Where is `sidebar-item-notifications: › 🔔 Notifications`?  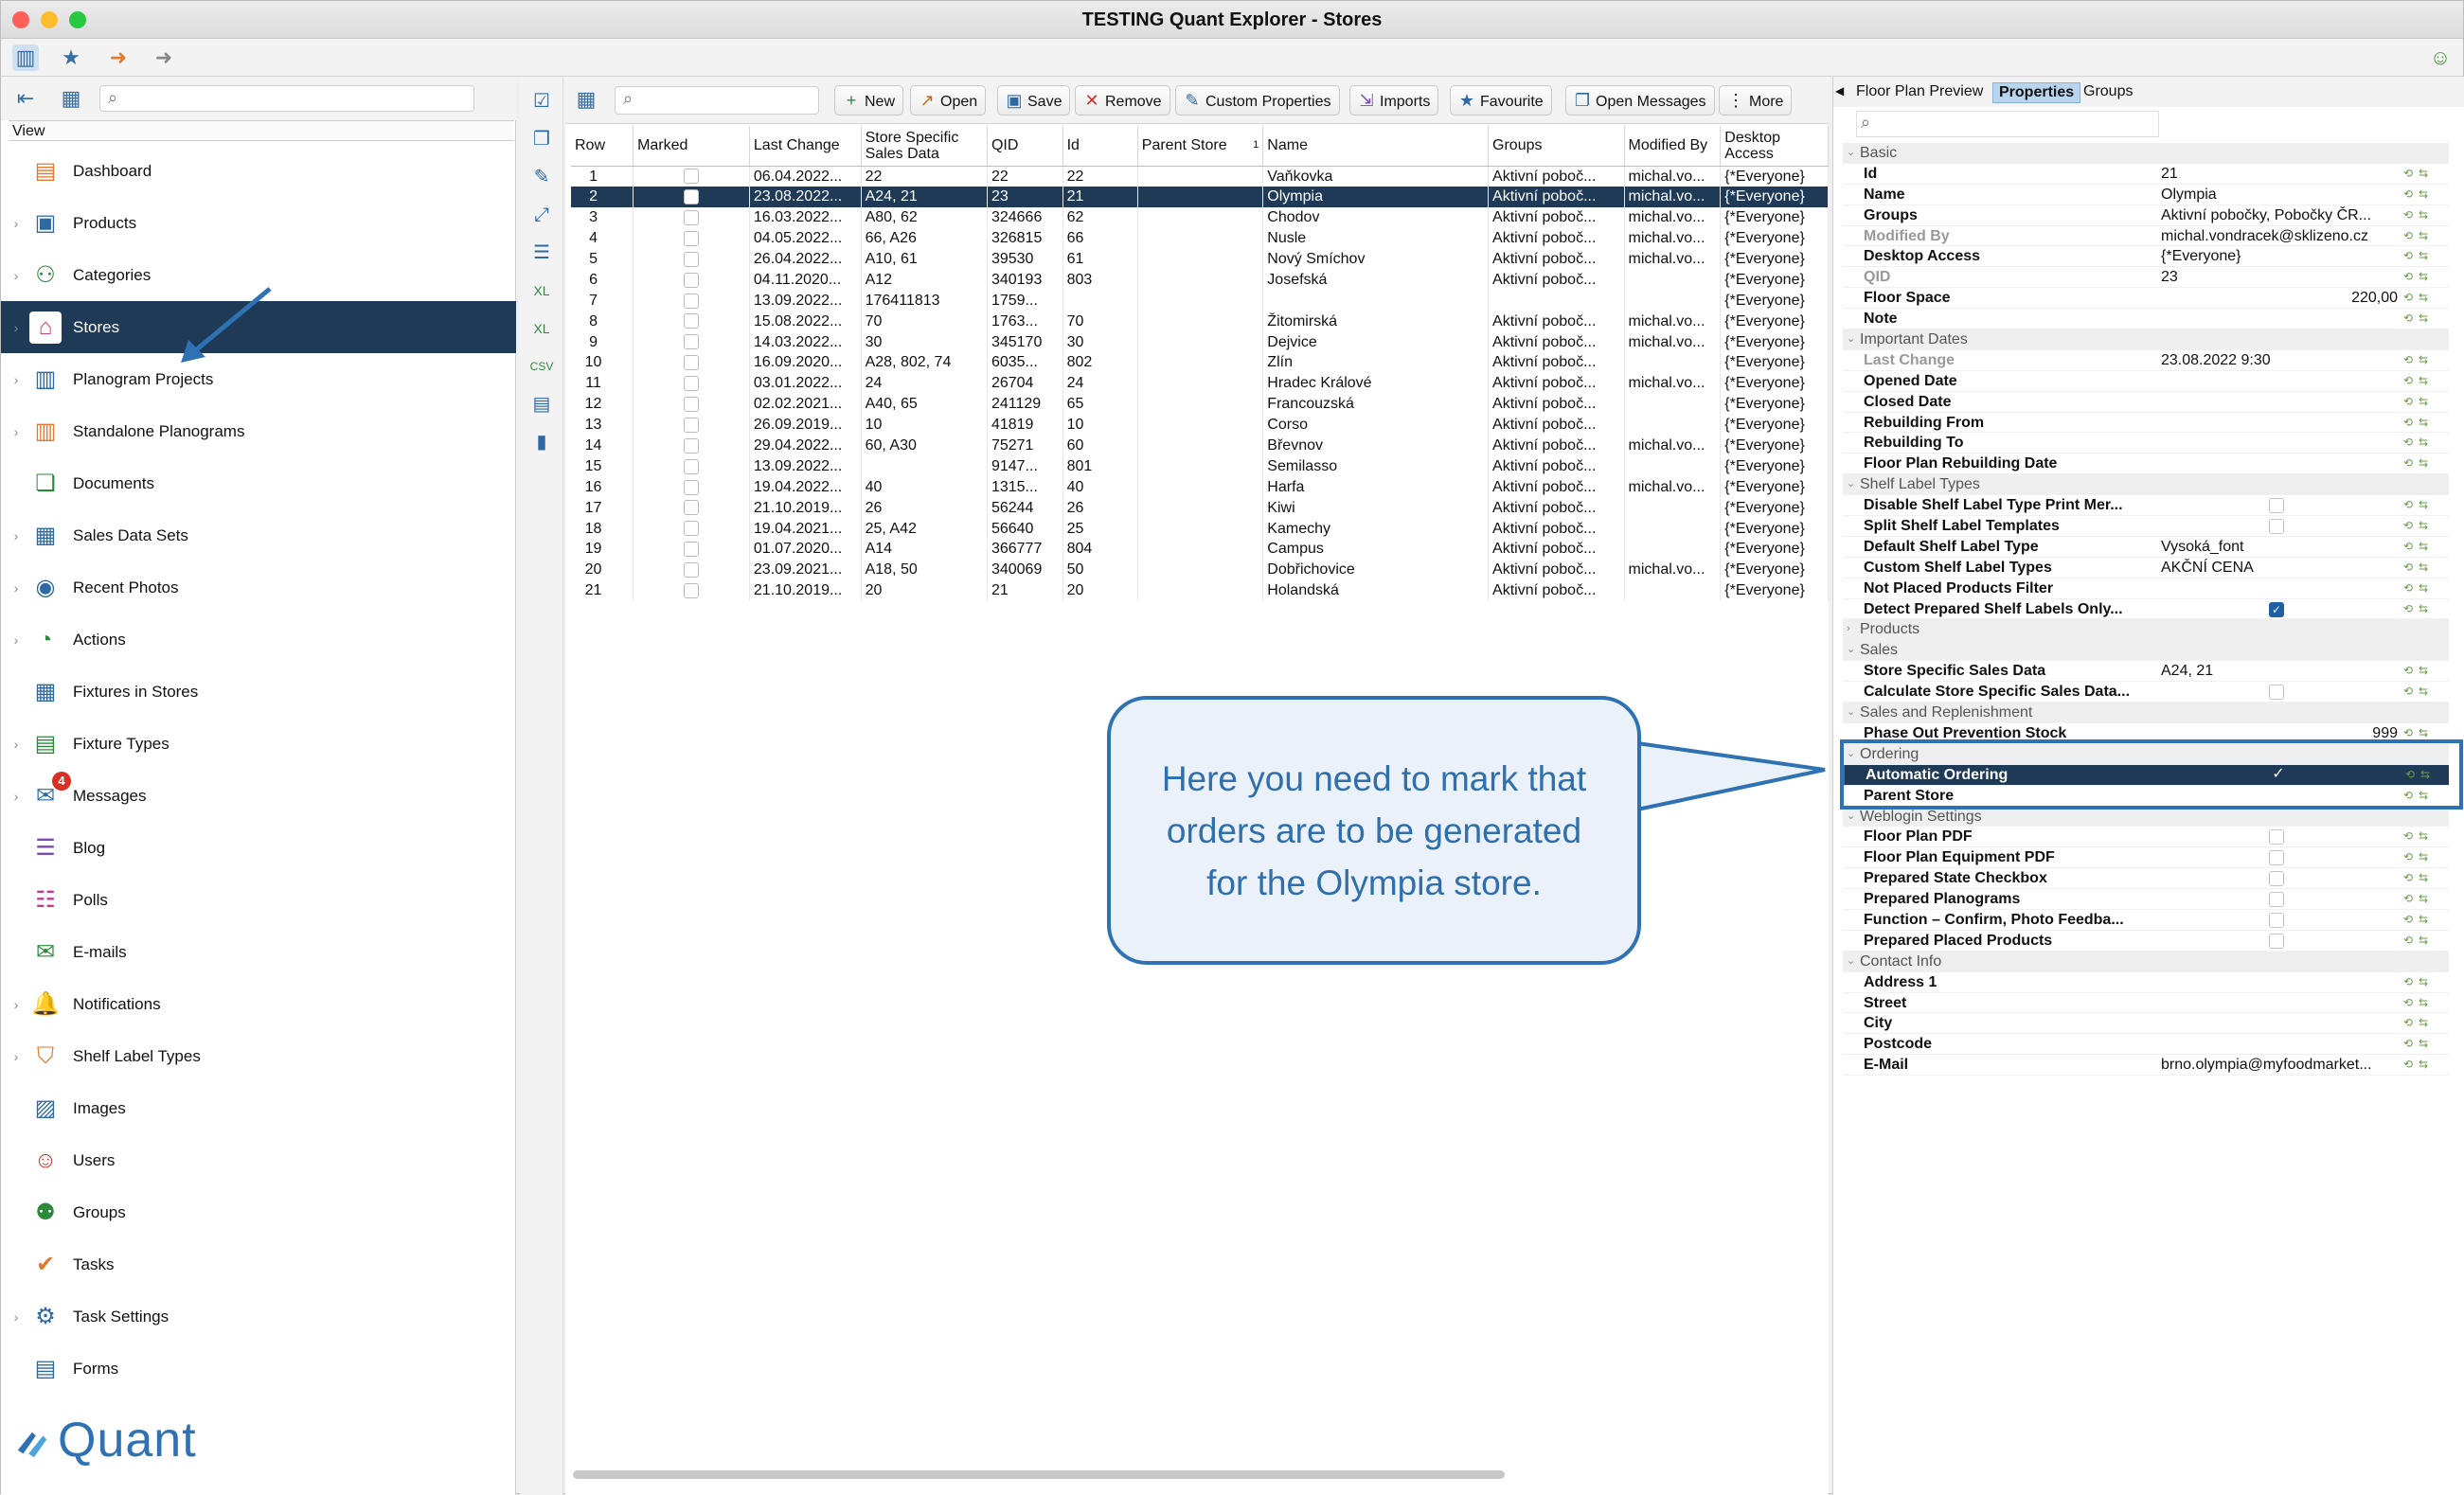 sidebar-item-notifications: › 🔔 Notifications is located at coordinates (258, 1004).